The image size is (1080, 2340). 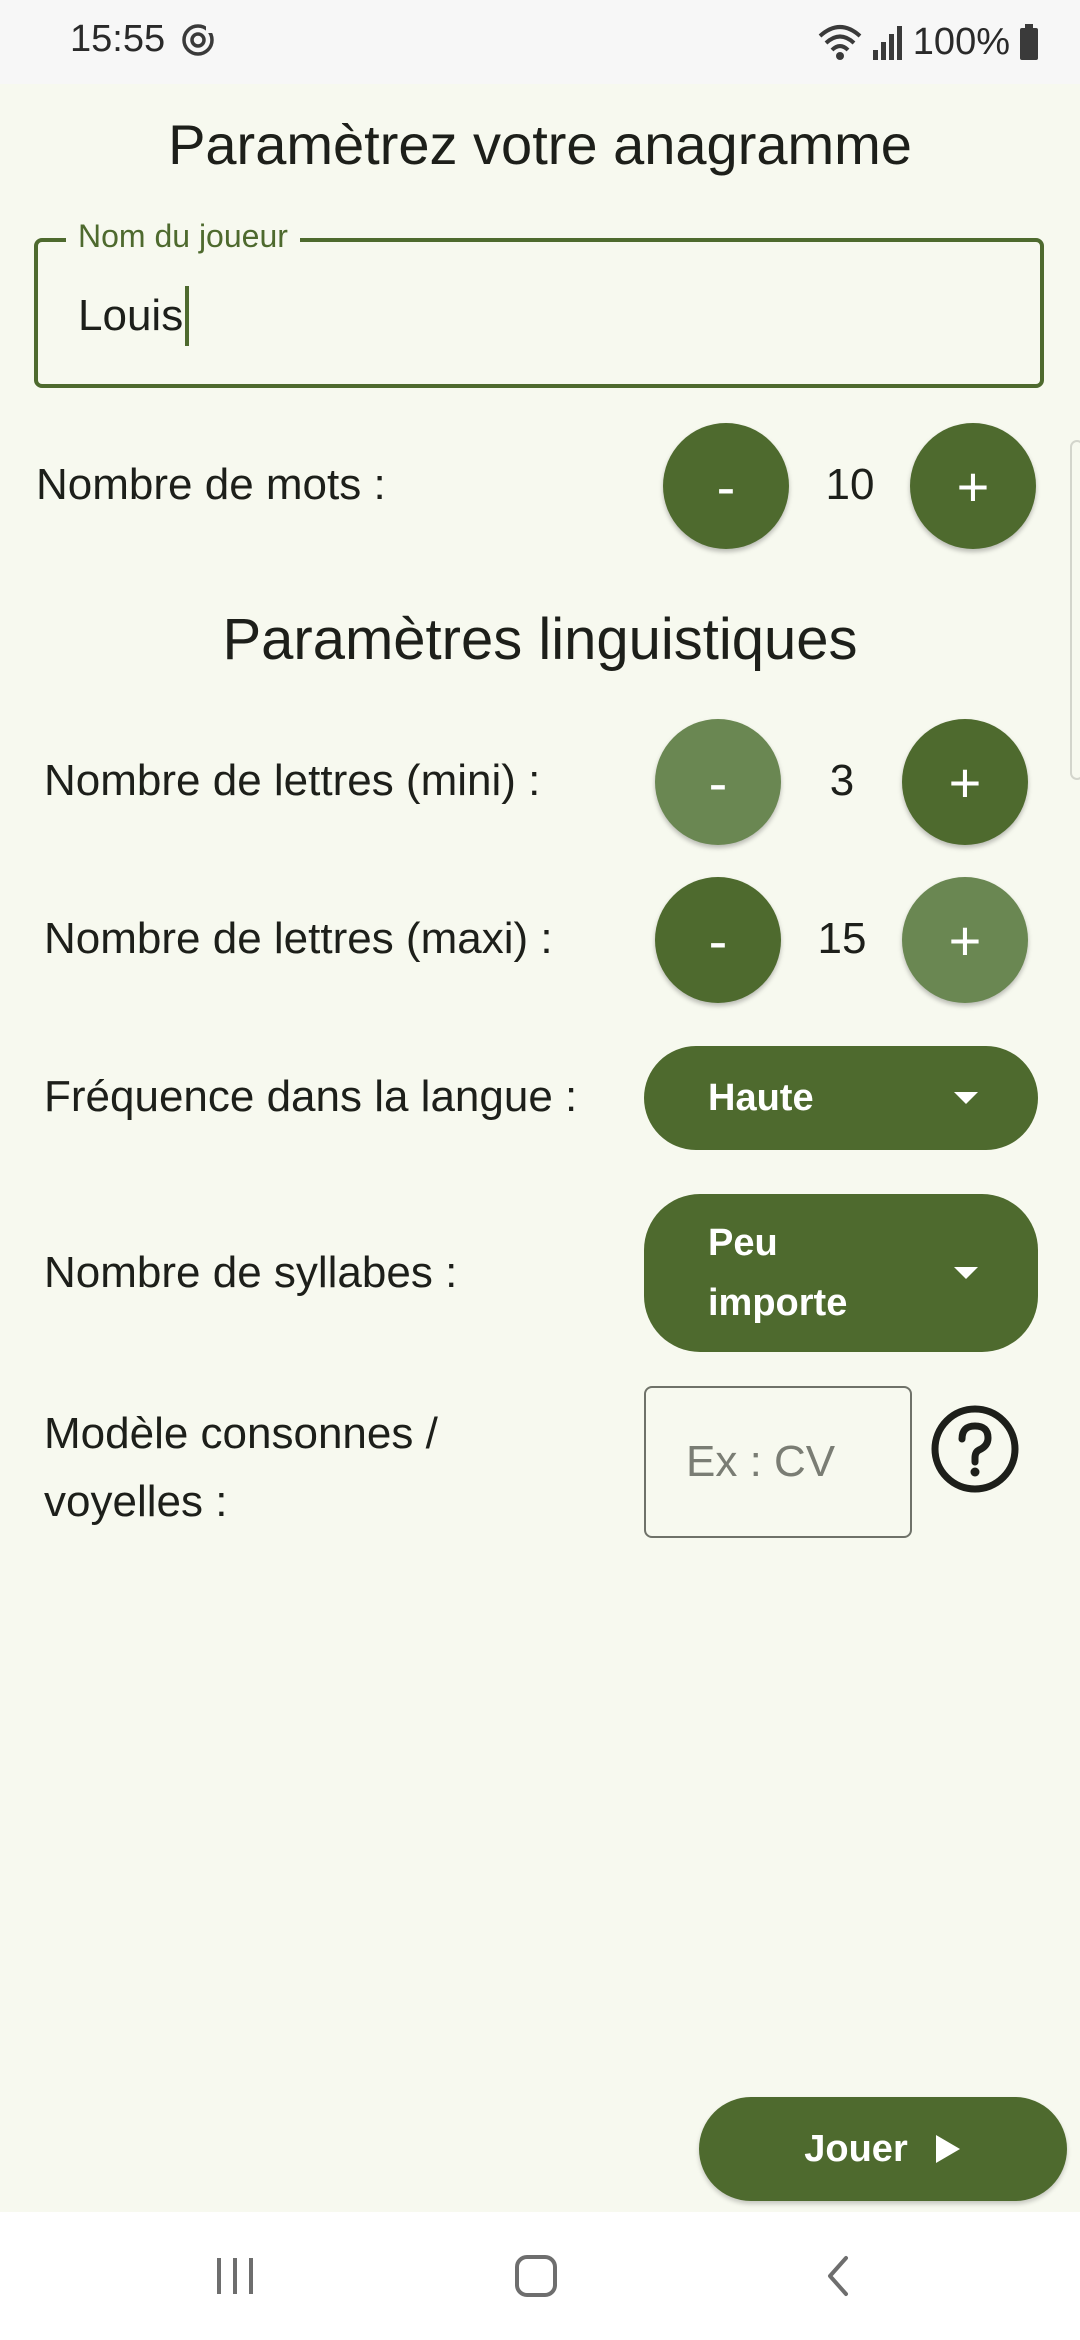 I want to click on play-button: Jouer, so click(x=883, y=2149).